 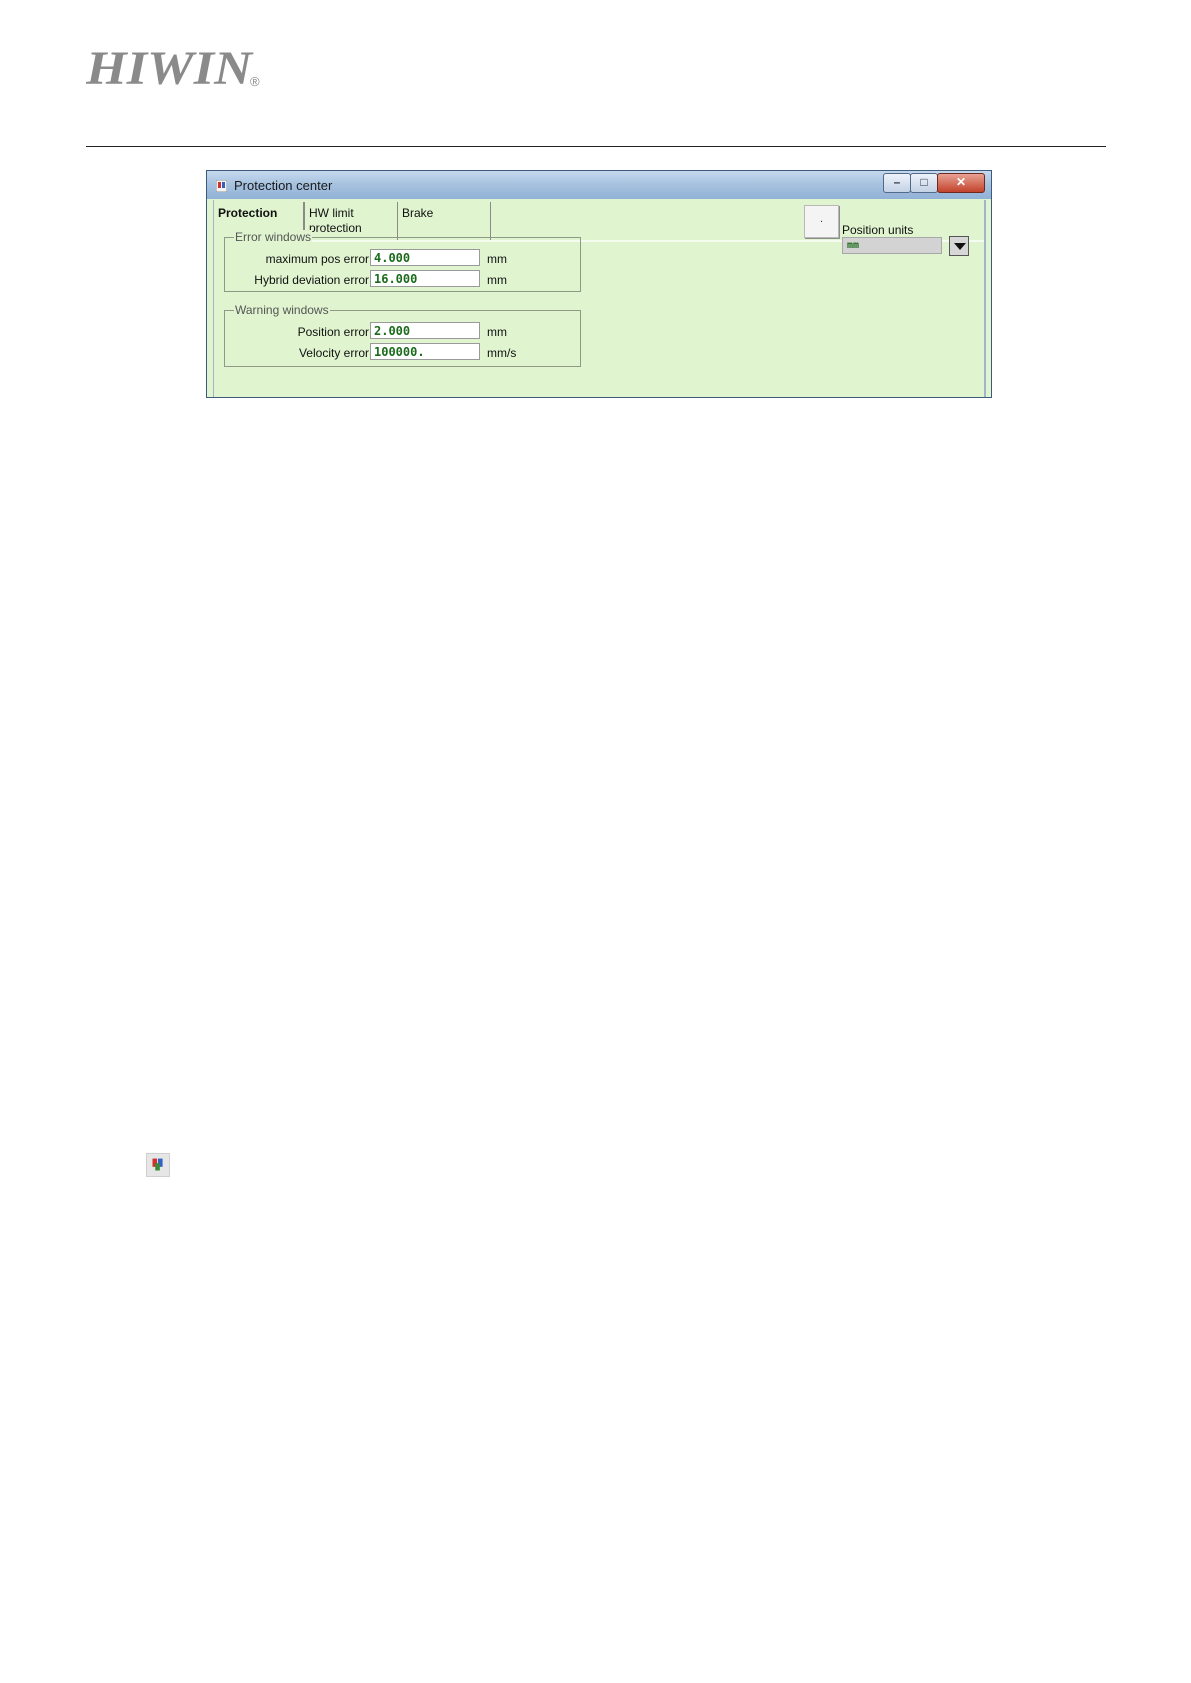 I want to click on close-button: ✕, so click(x=961, y=183).